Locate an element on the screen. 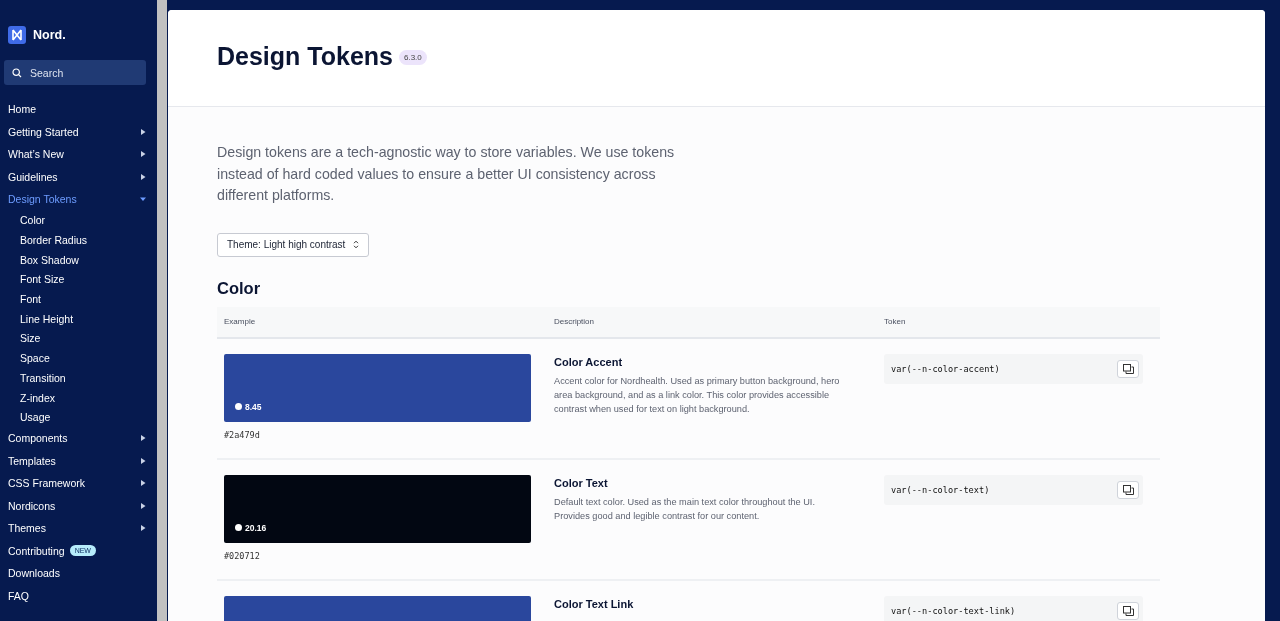 Image resolution: width=1280 pixels, height=621 pixels. caret-down-icon is located at coordinates (143, 199).